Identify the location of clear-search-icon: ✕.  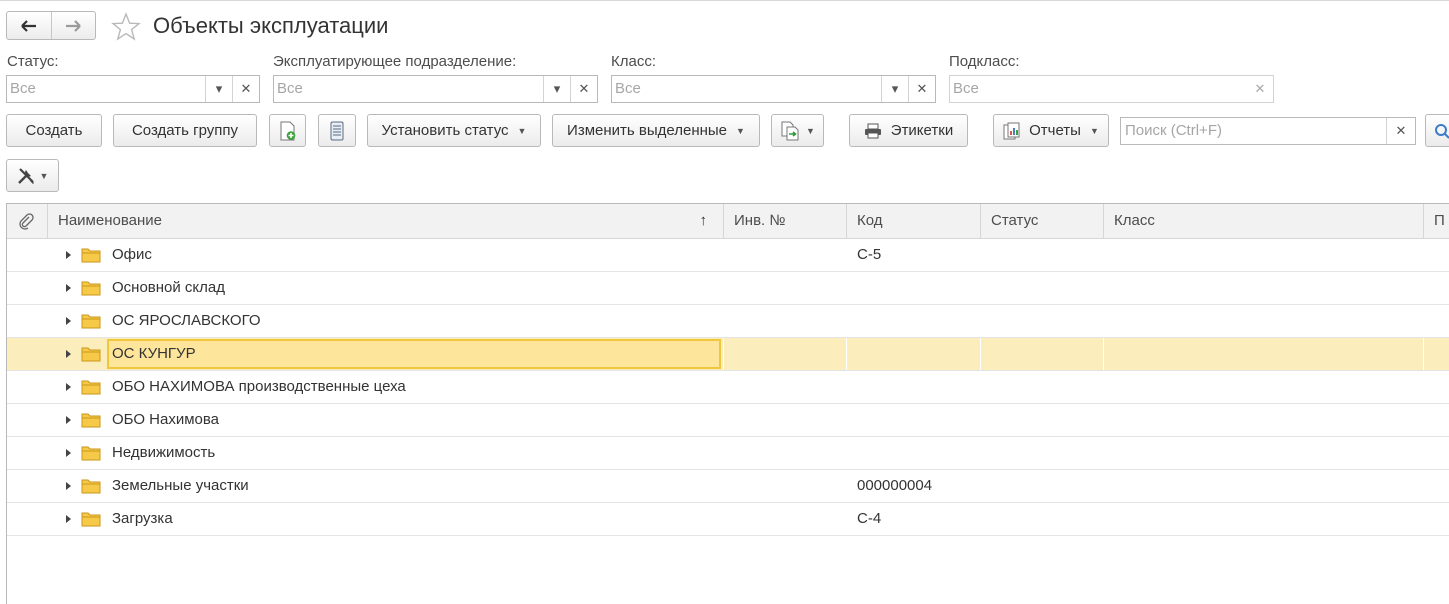
(1400, 131).